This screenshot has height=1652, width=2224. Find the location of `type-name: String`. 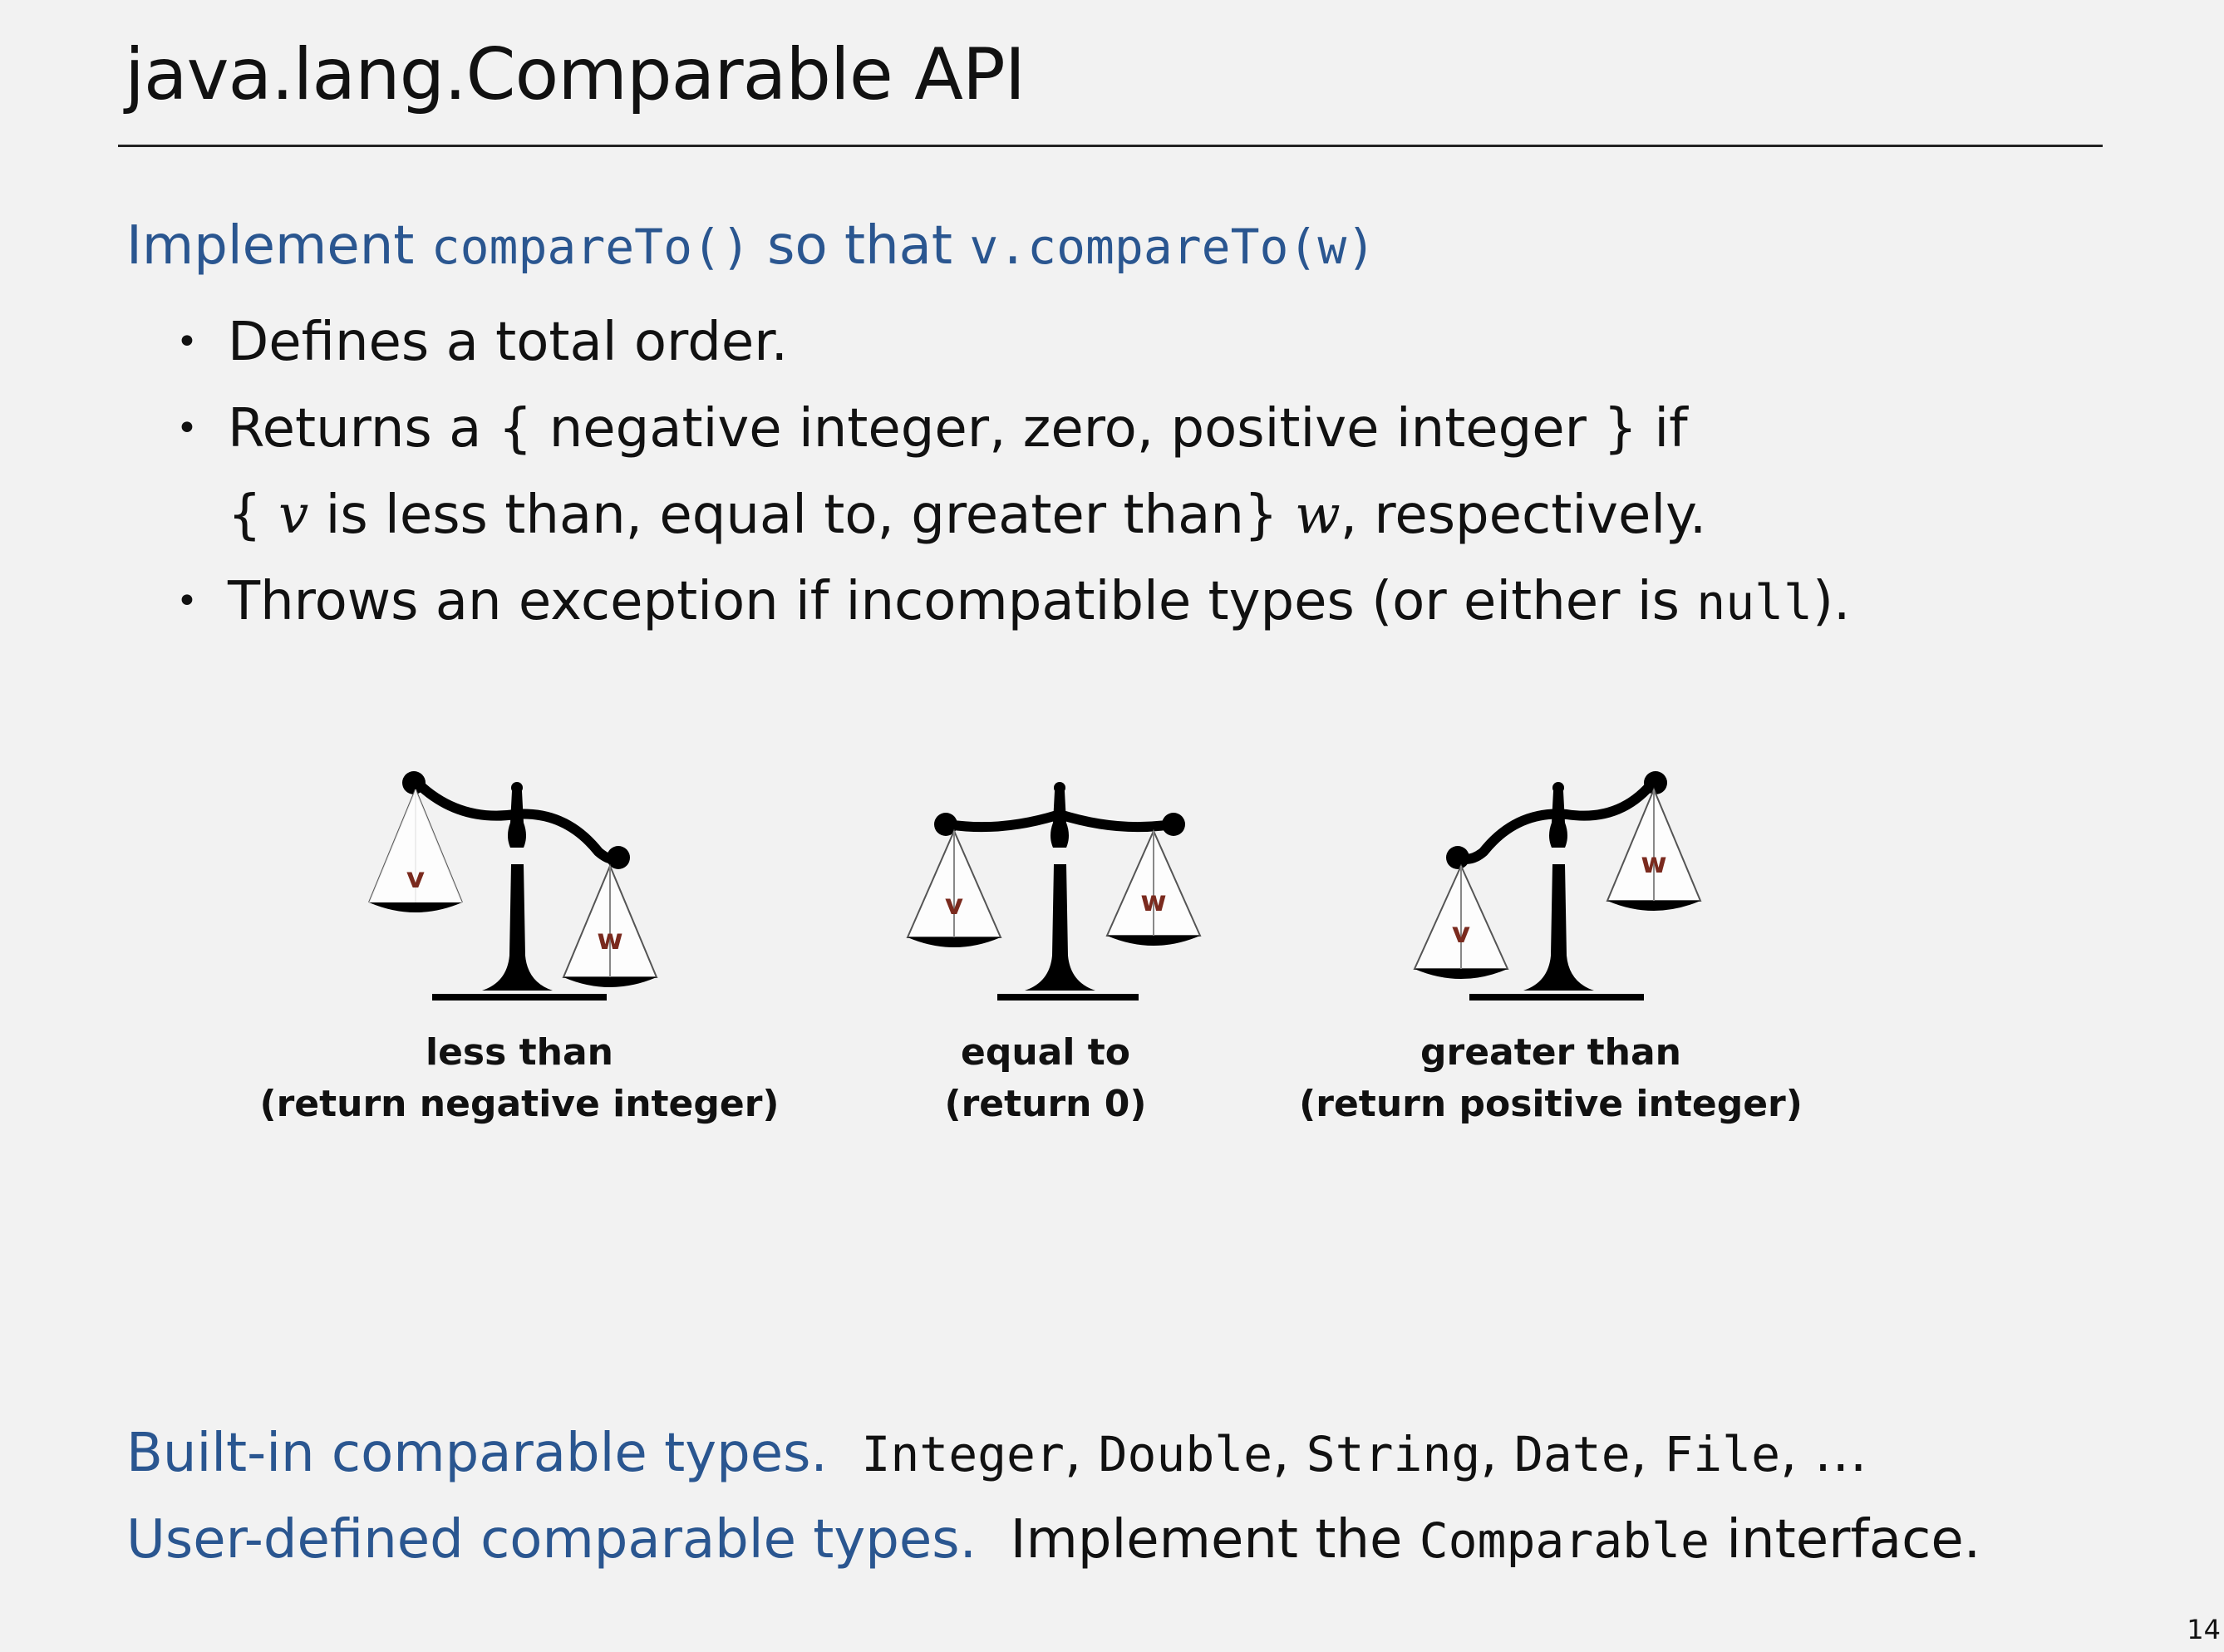

type-name: String is located at coordinates (1394, 1454).